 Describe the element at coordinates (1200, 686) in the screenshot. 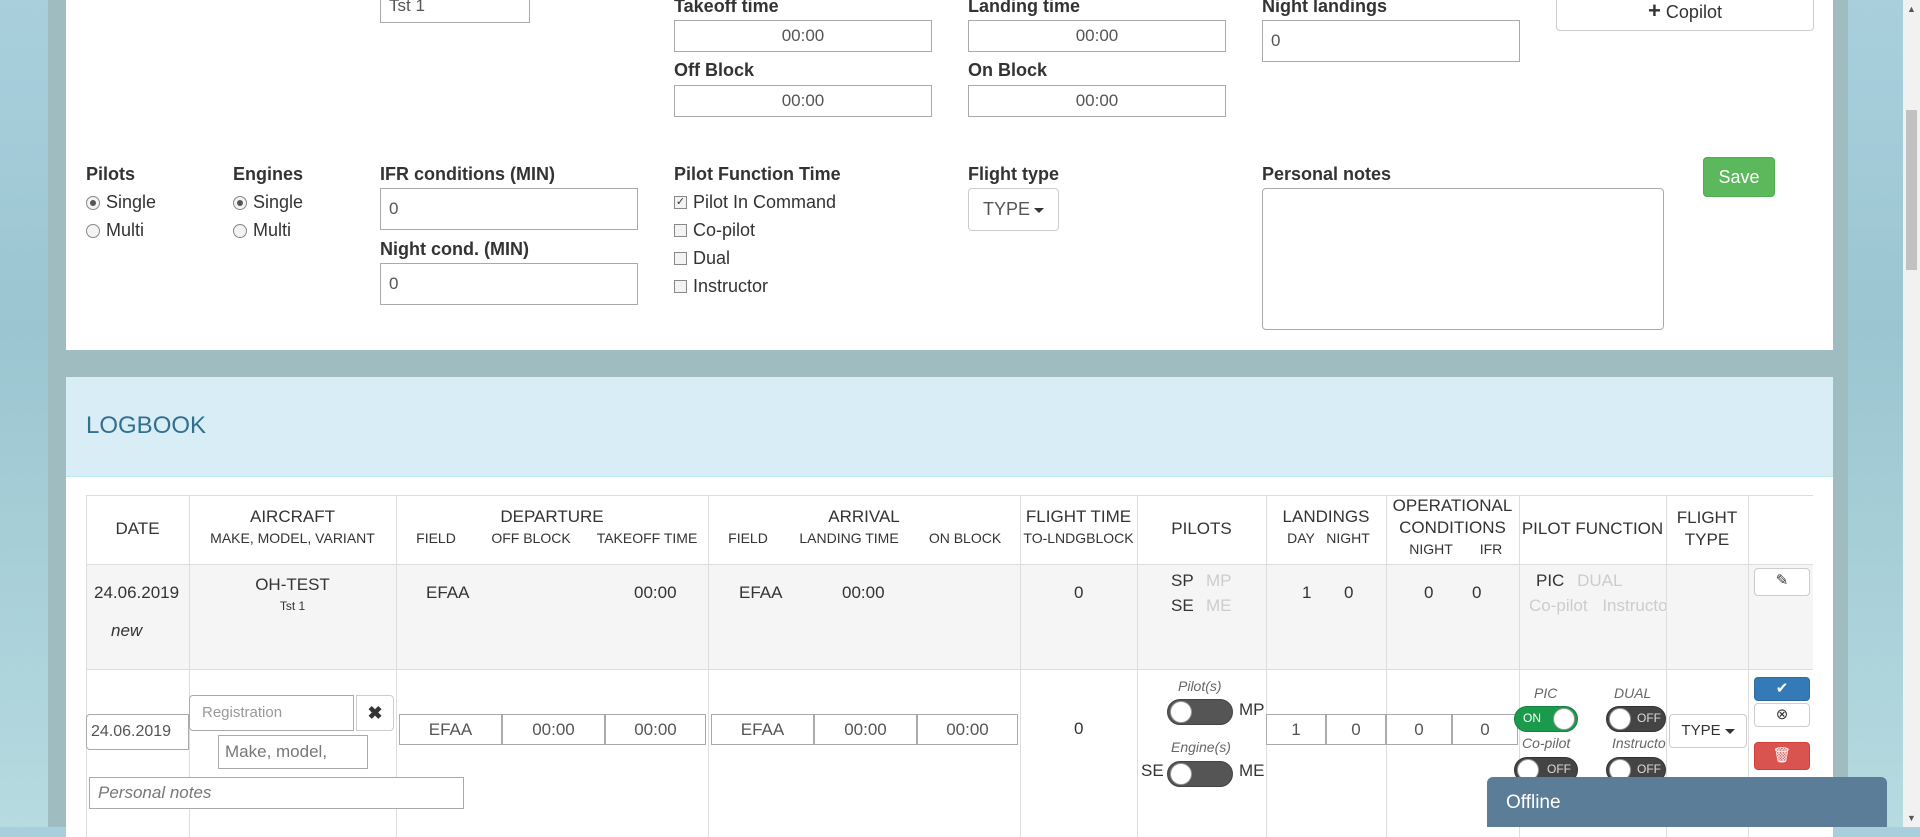

I see `pilots-caption: Pilot(s)` at that location.